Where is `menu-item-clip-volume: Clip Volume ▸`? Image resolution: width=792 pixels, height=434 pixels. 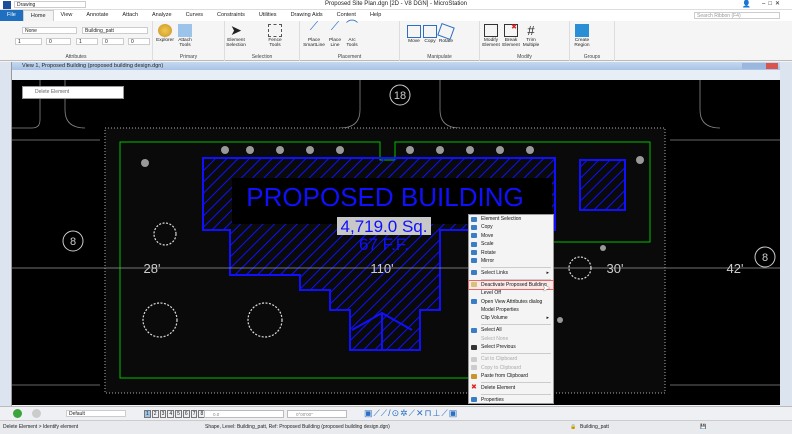 menu-item-clip-volume: Clip Volume ▸ is located at coordinates (511, 318).